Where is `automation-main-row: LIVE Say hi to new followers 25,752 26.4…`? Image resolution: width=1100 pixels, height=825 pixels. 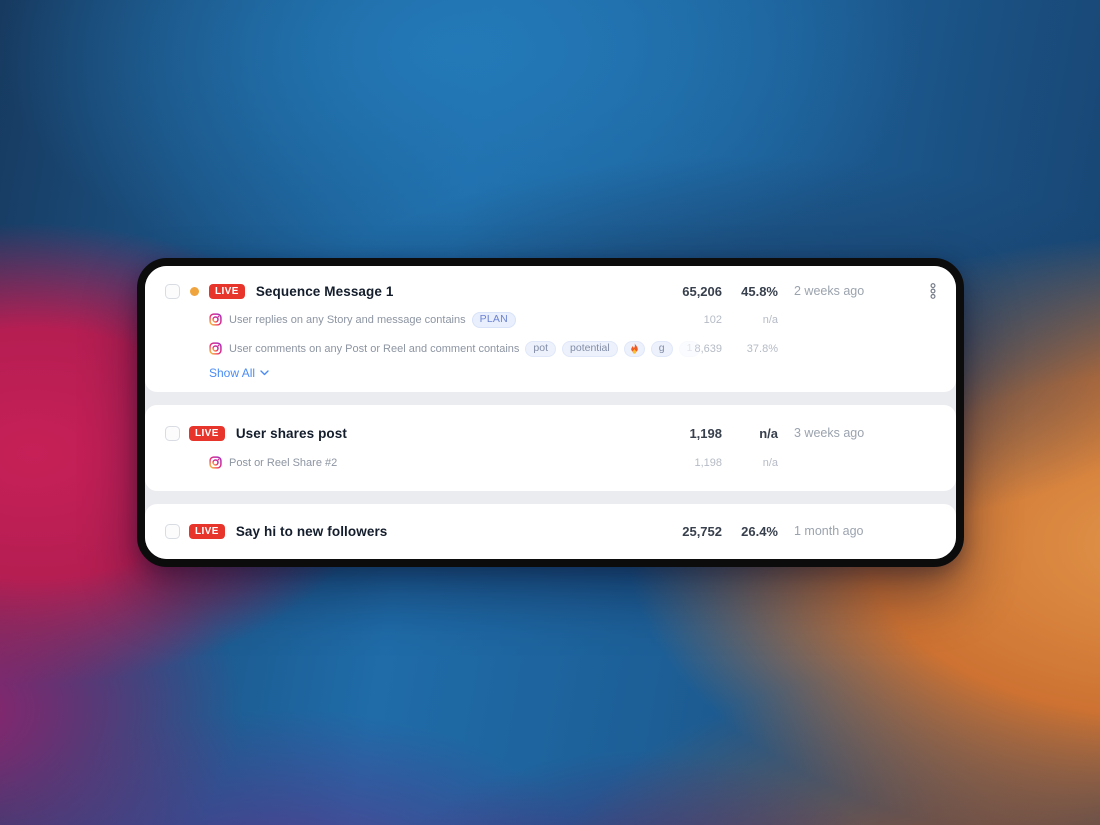 automation-main-row: LIVE Say hi to new followers 25,752 26.4… is located at coordinates (550, 531).